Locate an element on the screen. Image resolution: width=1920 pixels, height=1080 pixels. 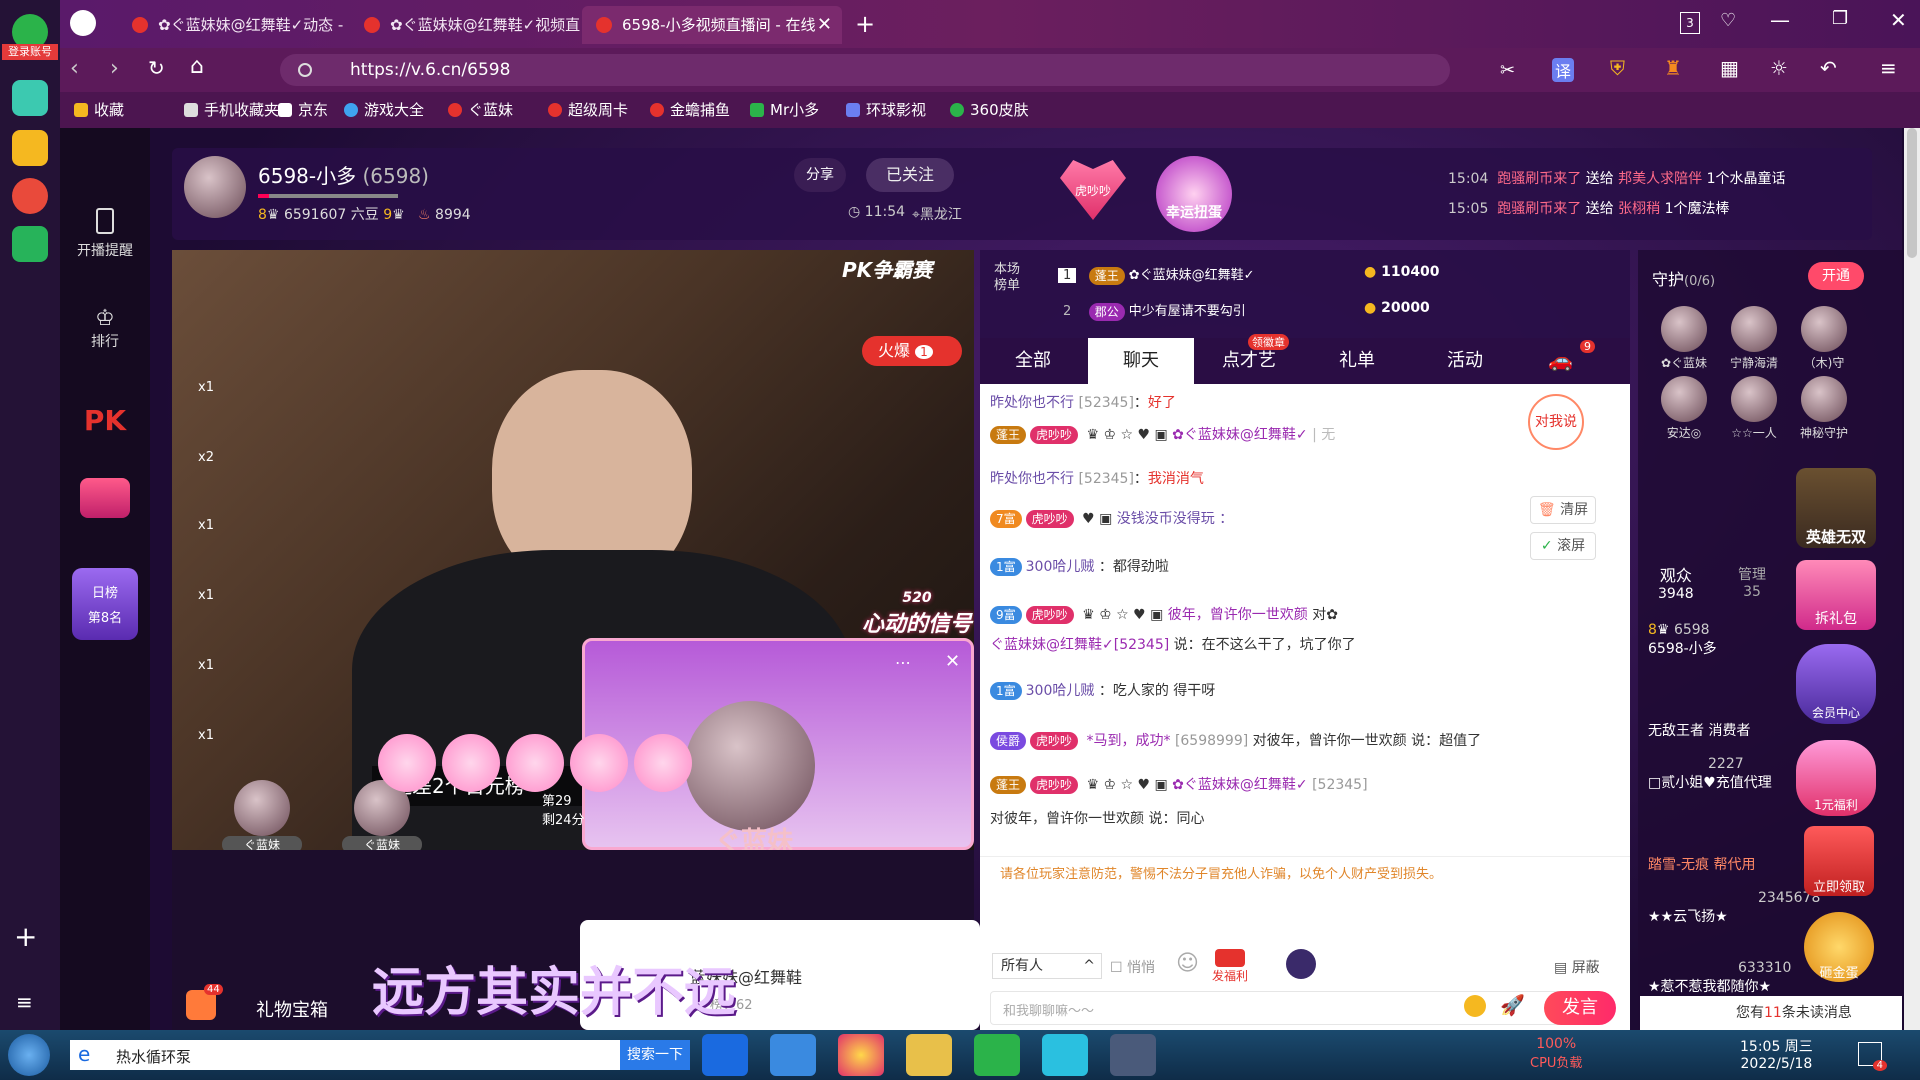
audience-user: 2227 □贰小姐♥充值代理 is located at coordinates (1710, 774).